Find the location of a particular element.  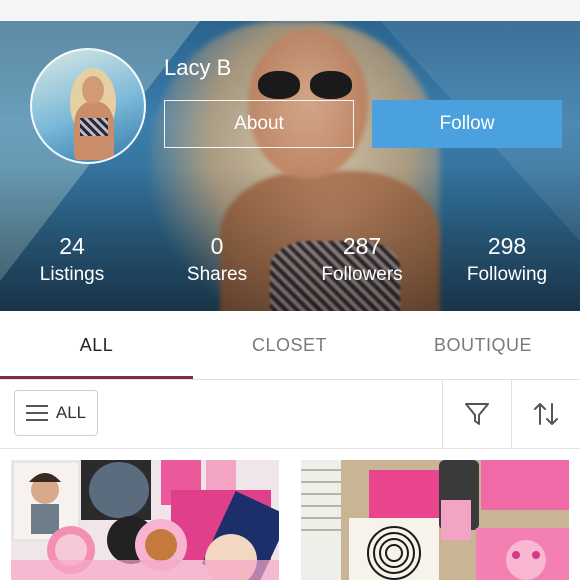

stat-label: Followers is located at coordinates (362, 274).